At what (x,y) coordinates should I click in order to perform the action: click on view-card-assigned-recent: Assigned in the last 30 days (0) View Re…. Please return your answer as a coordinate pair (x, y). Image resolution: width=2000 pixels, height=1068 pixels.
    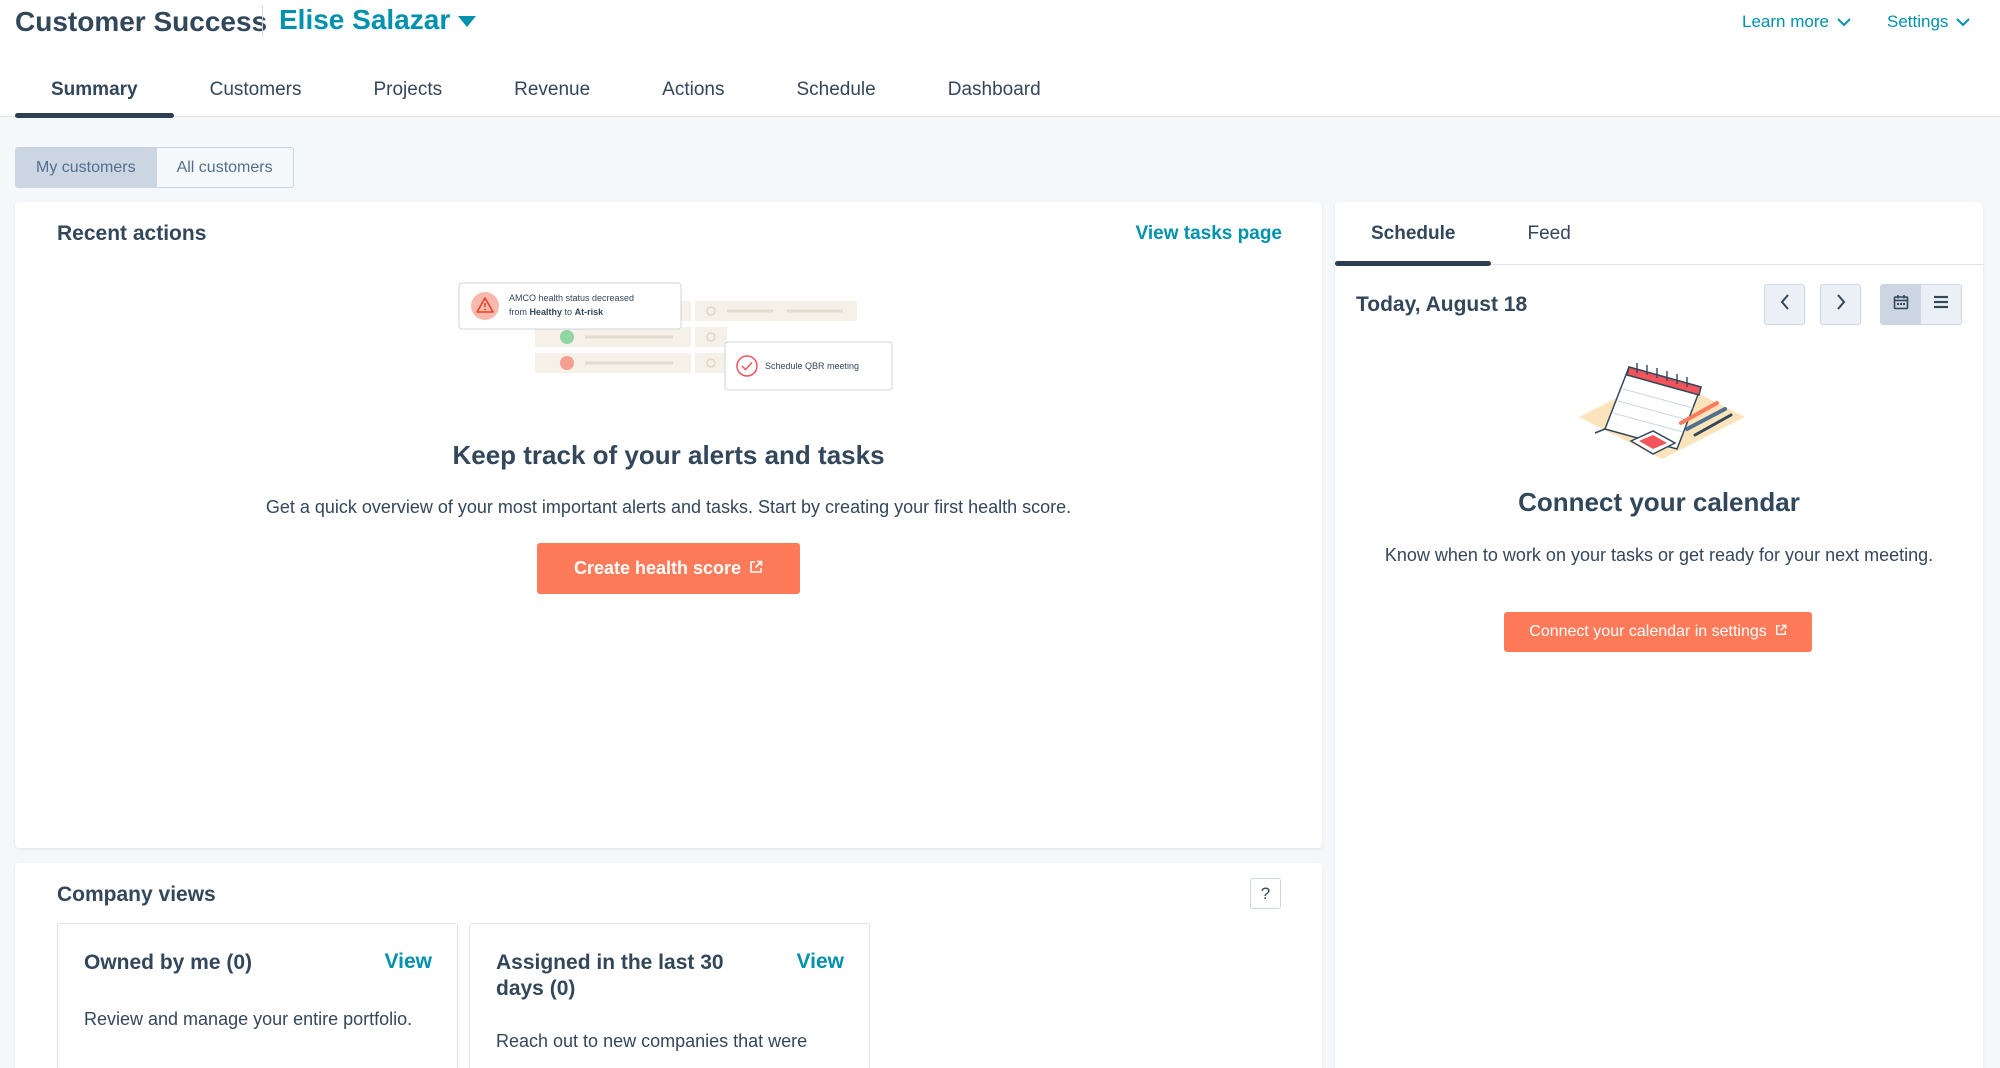
    Looking at the image, I should click on (669, 995).